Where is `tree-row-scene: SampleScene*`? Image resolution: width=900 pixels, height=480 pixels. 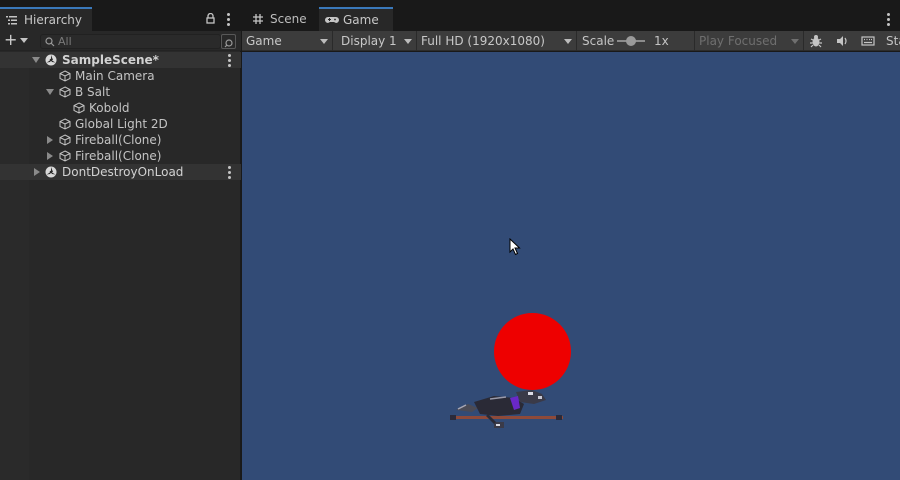 tree-row-scene: SampleScene* is located at coordinates (120, 60).